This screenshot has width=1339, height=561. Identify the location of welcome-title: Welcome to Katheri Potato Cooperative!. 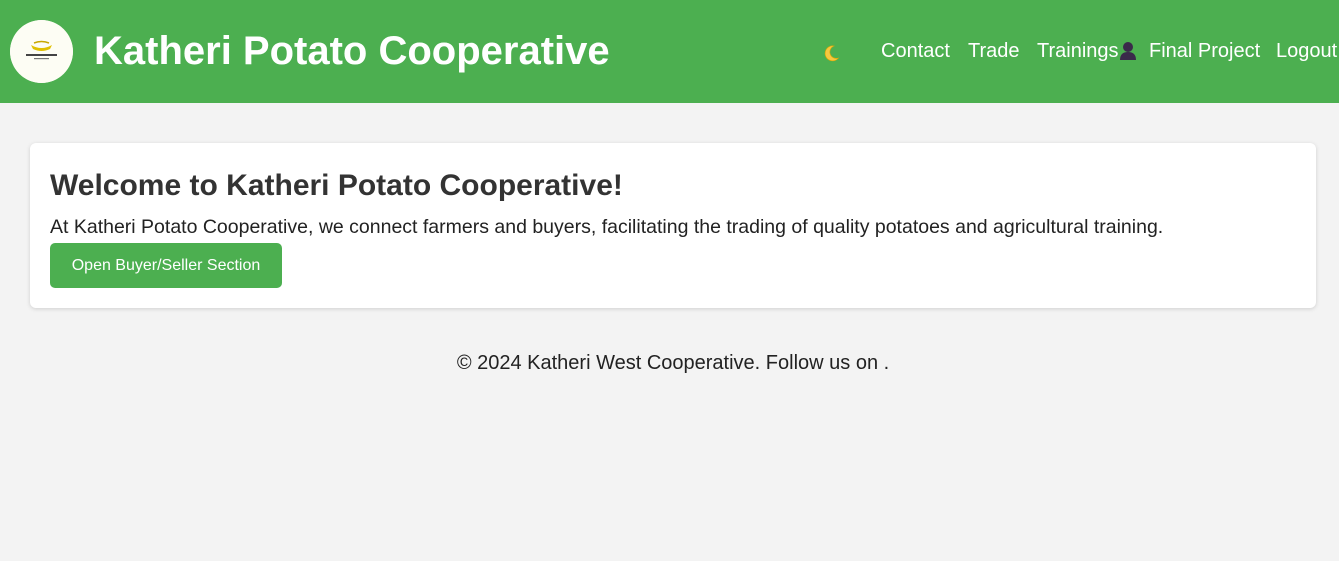
(336, 185).